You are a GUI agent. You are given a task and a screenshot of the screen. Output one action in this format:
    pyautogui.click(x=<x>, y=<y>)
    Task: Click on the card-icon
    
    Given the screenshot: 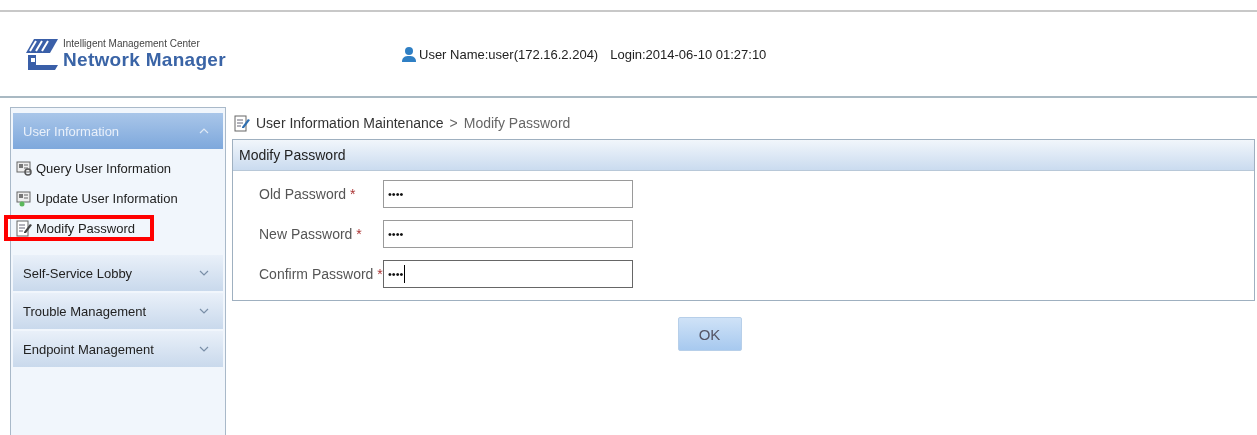 What is the action you would take?
    pyautogui.click(x=24, y=198)
    